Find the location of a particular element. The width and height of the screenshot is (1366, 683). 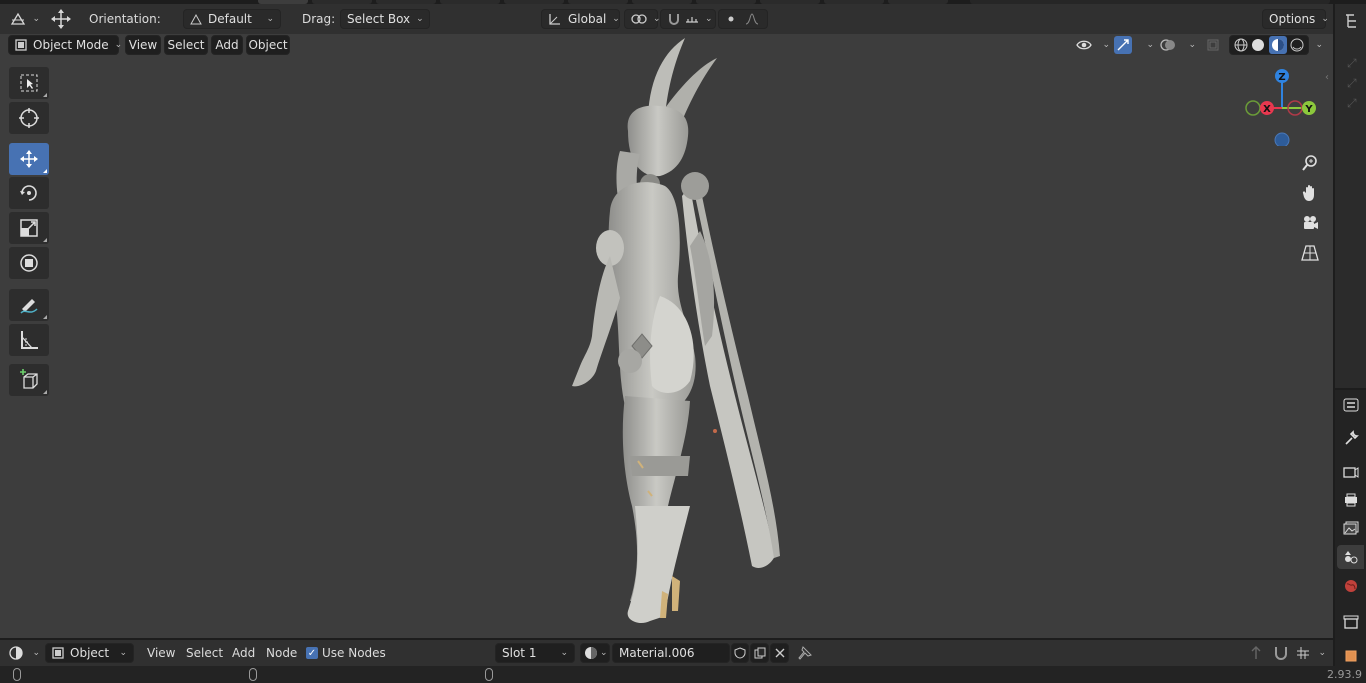

new-material-button is located at coordinates (759, 653).